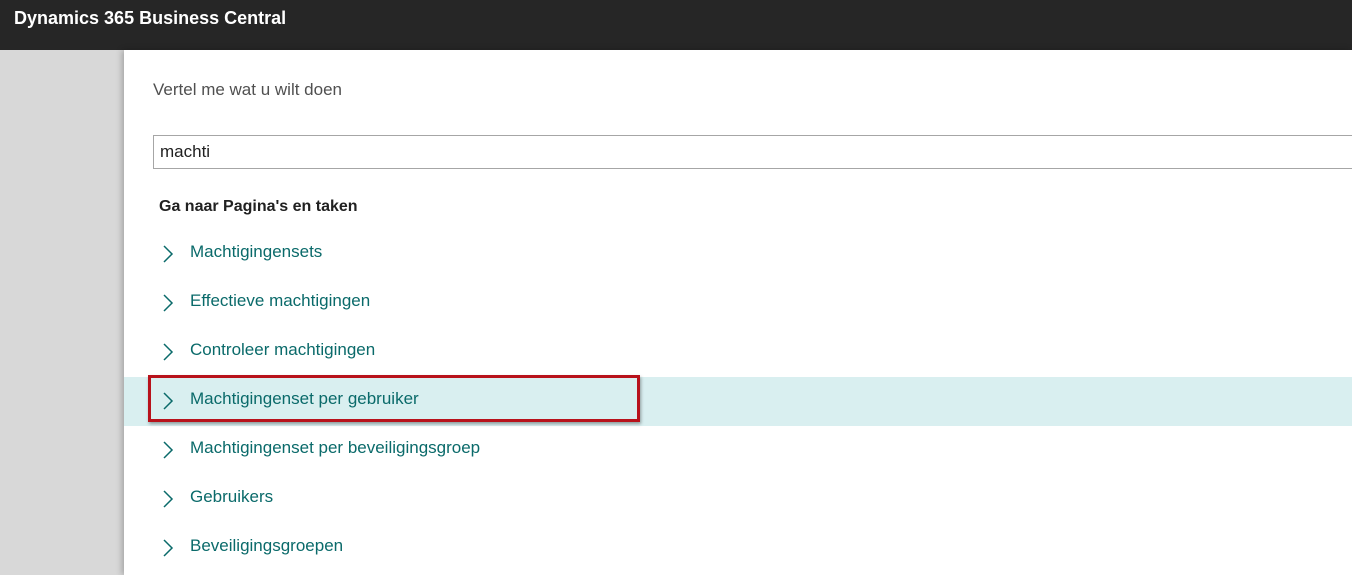 This screenshot has height=575, width=1352. I want to click on result-label: Gebruikers, so click(232, 496).